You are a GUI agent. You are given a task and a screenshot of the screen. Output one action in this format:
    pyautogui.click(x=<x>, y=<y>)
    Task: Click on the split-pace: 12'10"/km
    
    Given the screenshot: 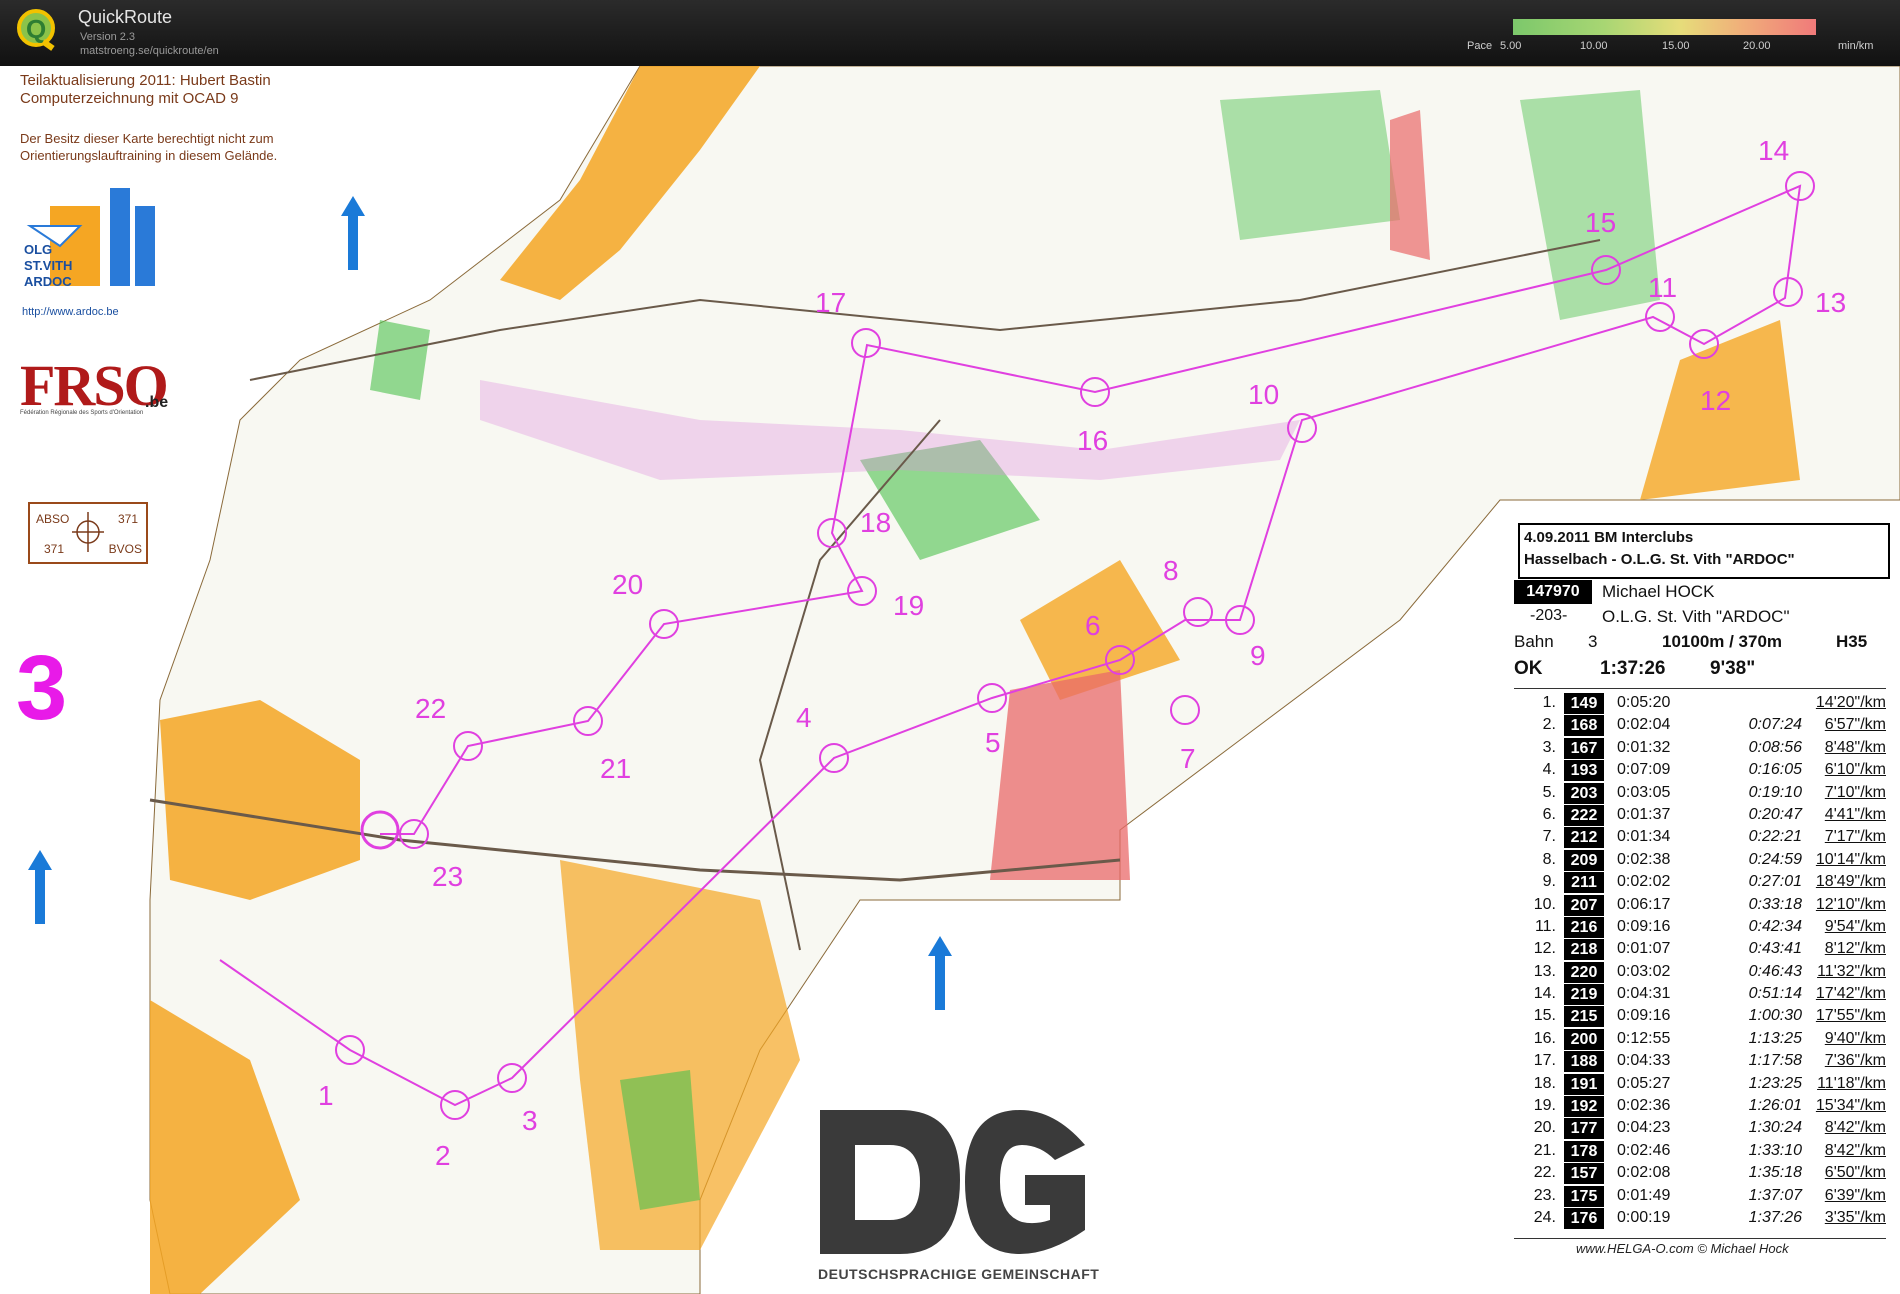 What is the action you would take?
    pyautogui.click(x=1850, y=904)
    